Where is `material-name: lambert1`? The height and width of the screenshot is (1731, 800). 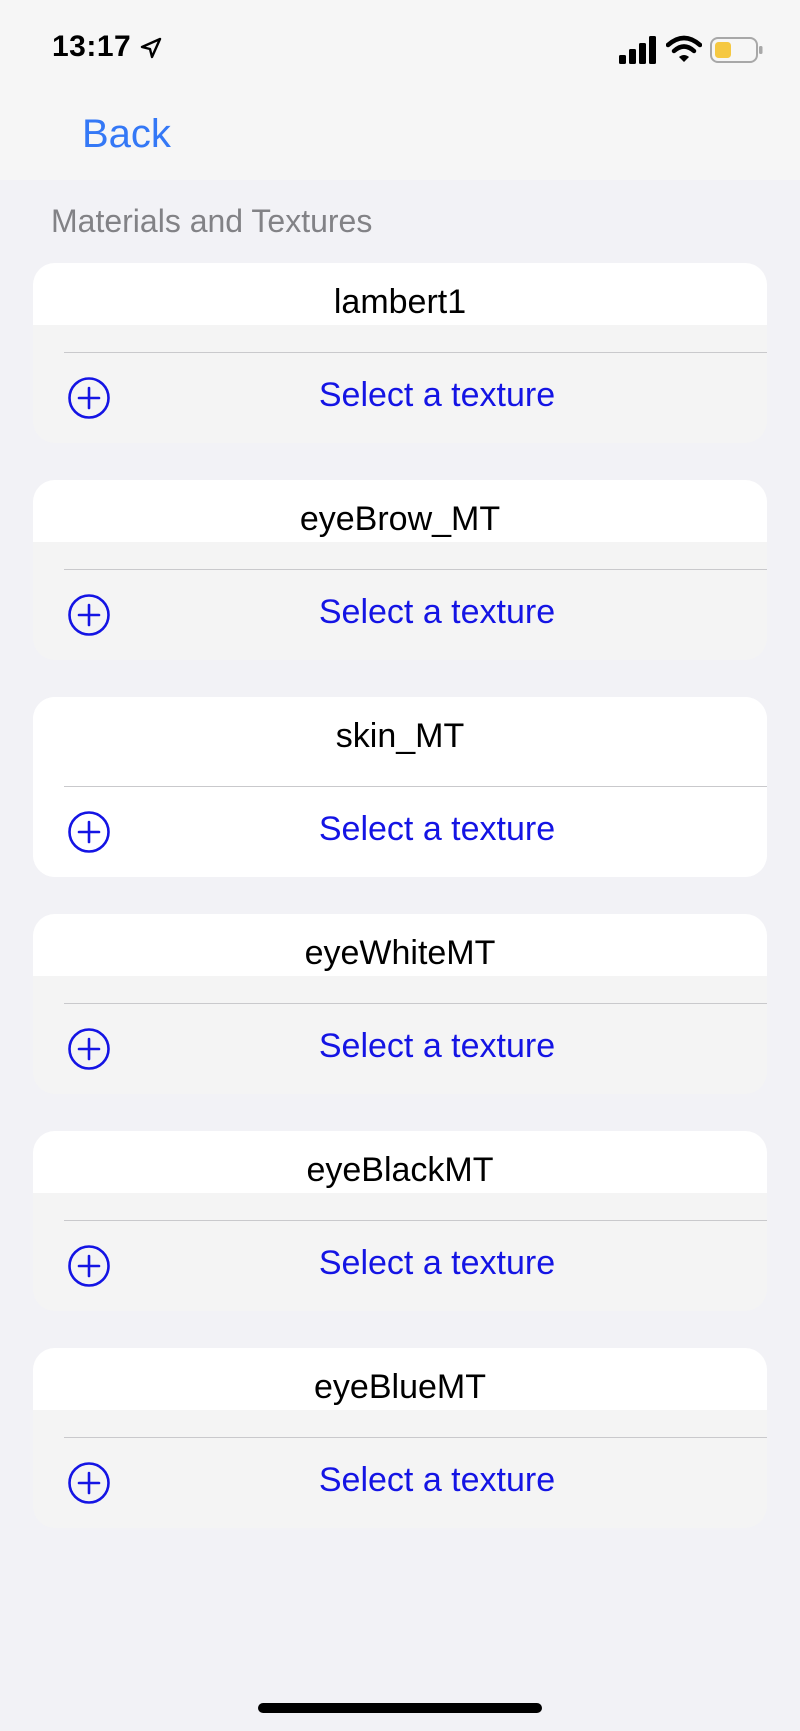
material-name: lambert1 is located at coordinates (400, 302).